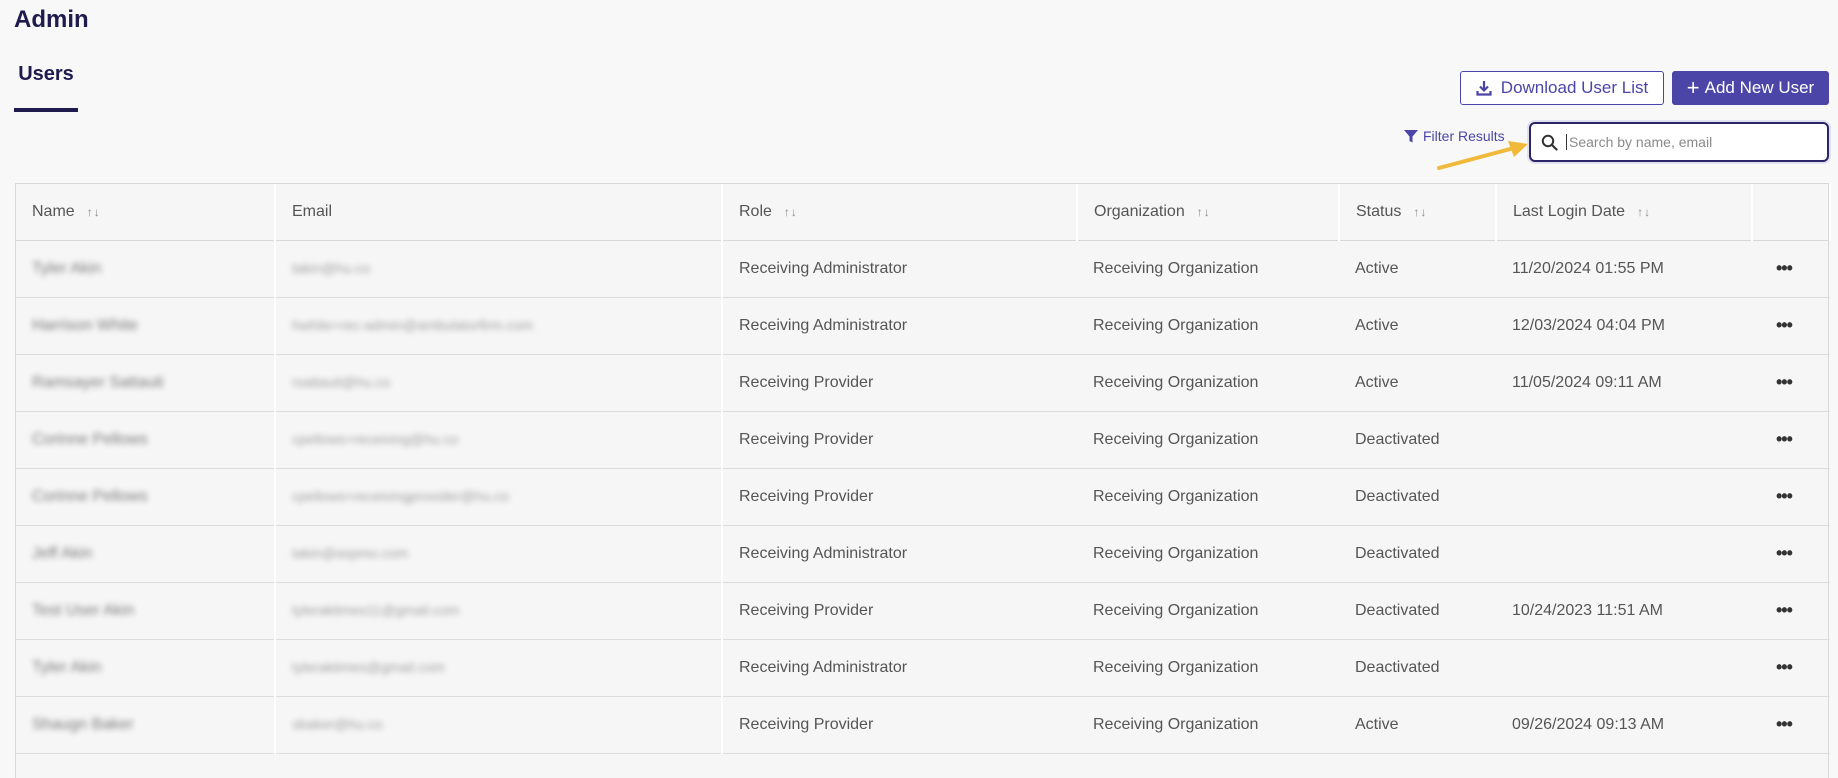 This screenshot has width=1838, height=778. I want to click on column-header-status: Status ↑↓, so click(1418, 212).